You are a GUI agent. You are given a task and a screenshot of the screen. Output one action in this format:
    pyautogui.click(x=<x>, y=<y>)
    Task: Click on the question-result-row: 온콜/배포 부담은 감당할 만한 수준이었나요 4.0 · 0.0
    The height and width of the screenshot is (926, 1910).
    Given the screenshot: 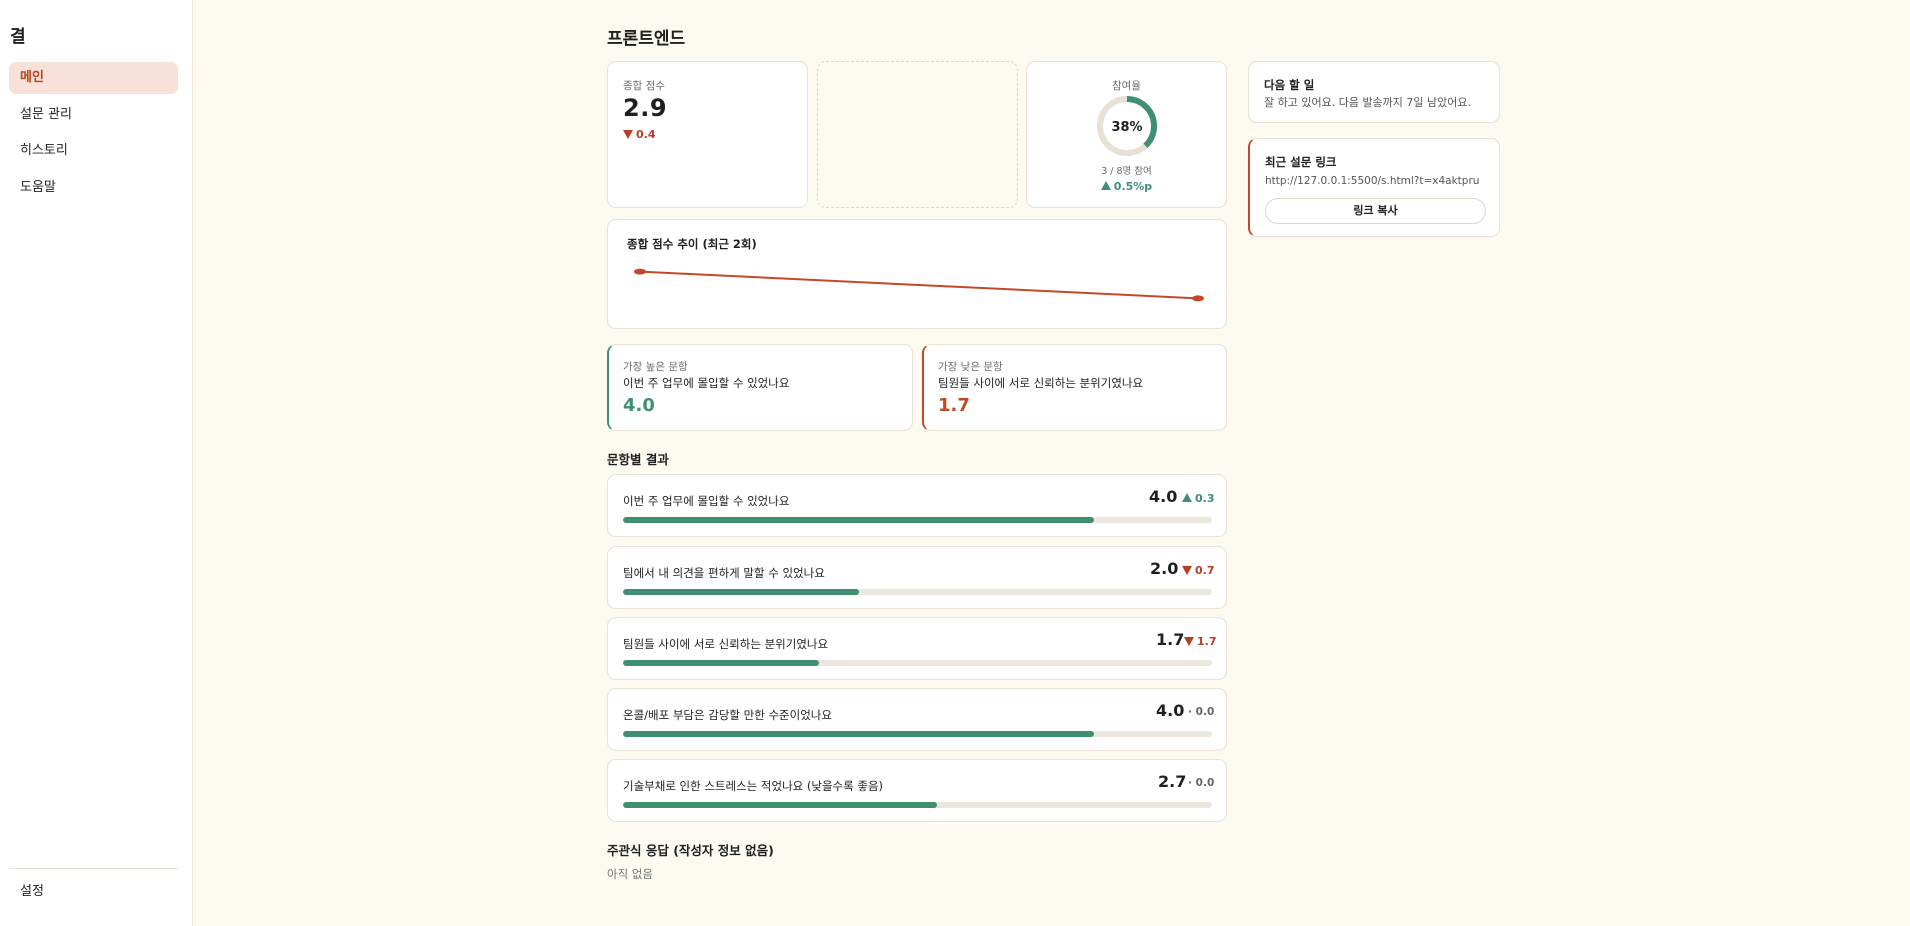 What is the action you would take?
    pyautogui.click(x=917, y=719)
    